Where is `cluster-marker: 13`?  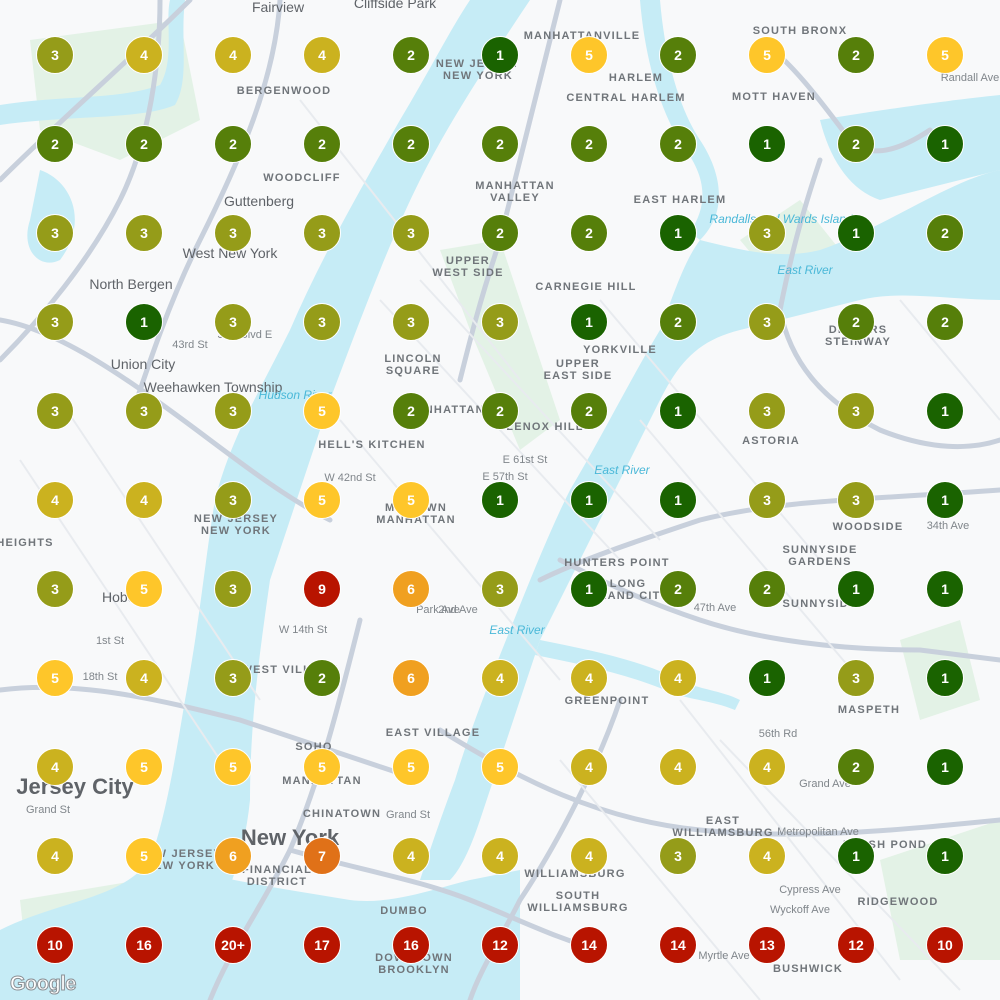 cluster-marker: 13 is located at coordinates (767, 945).